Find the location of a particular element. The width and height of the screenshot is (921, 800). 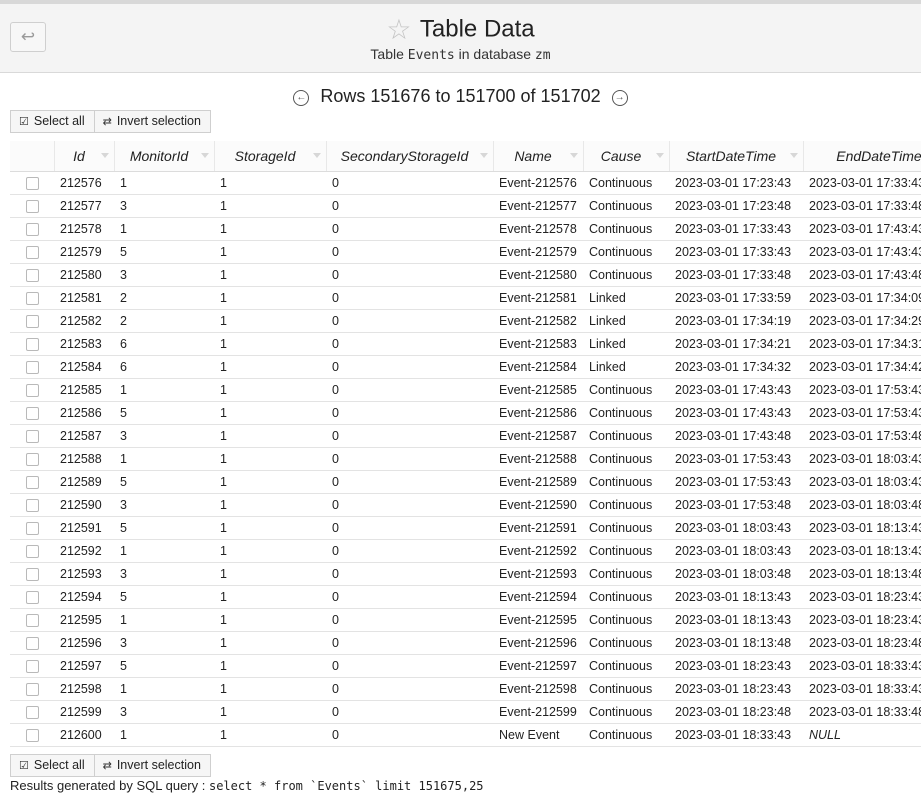

table-cell: Event-212591 is located at coordinates (538, 528).